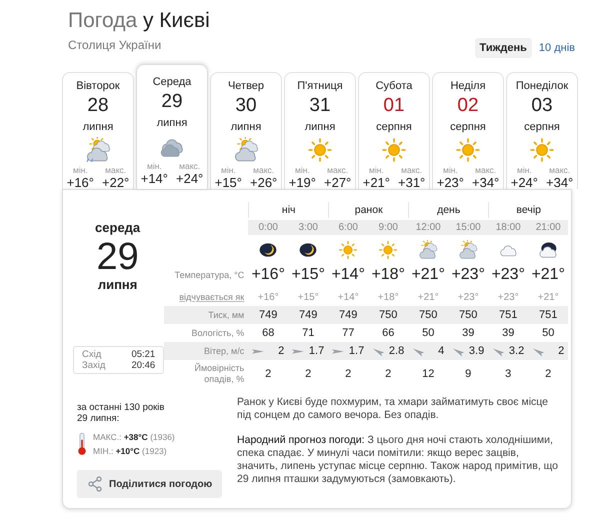 This screenshot has width=608, height=517. Describe the element at coordinates (206, 351) in the screenshot. I see `row-label: Вітер, м/с` at that location.